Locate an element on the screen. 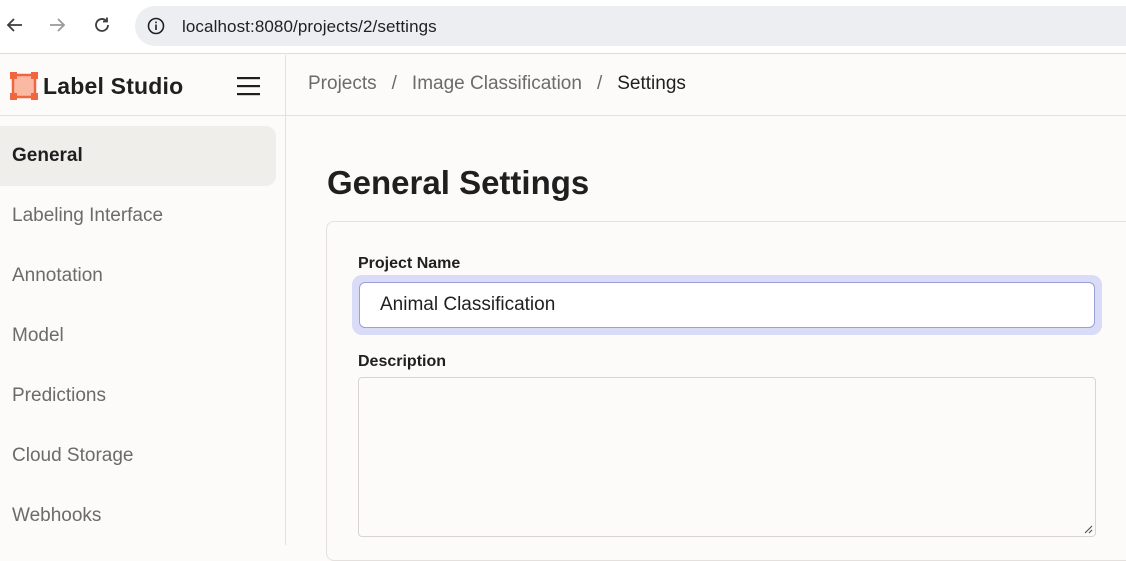  url-text: localhost:8080/projects/2/settings is located at coordinates (309, 27).